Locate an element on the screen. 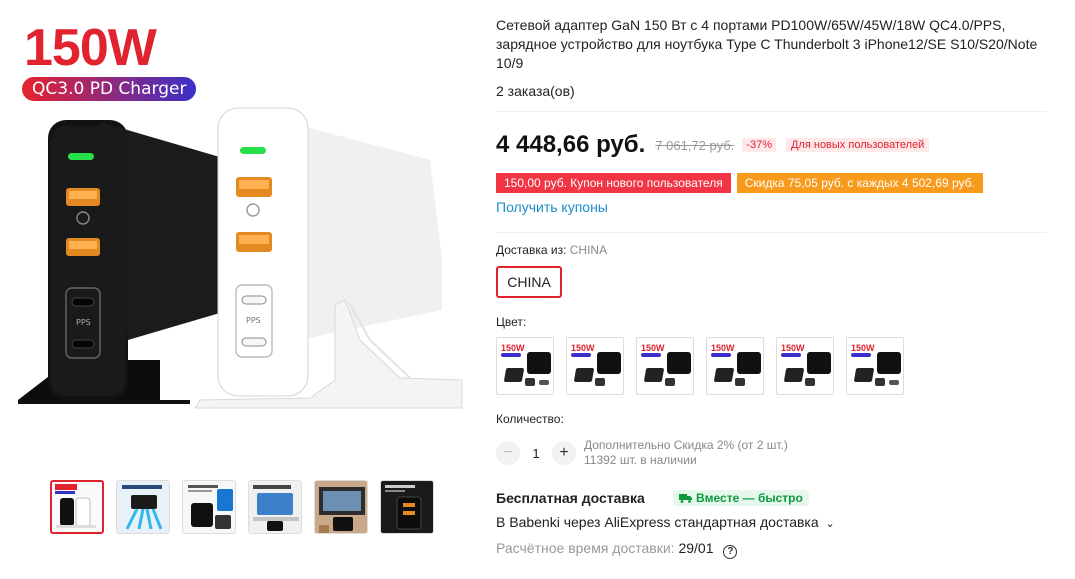  promo-badge: QC3.0 PD Charger is located at coordinates (109, 89).